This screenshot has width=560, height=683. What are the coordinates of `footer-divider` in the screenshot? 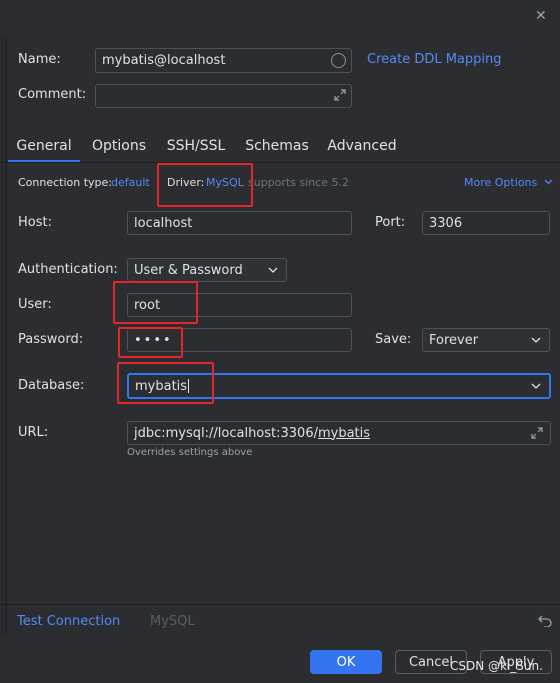 It's located at (280, 604).